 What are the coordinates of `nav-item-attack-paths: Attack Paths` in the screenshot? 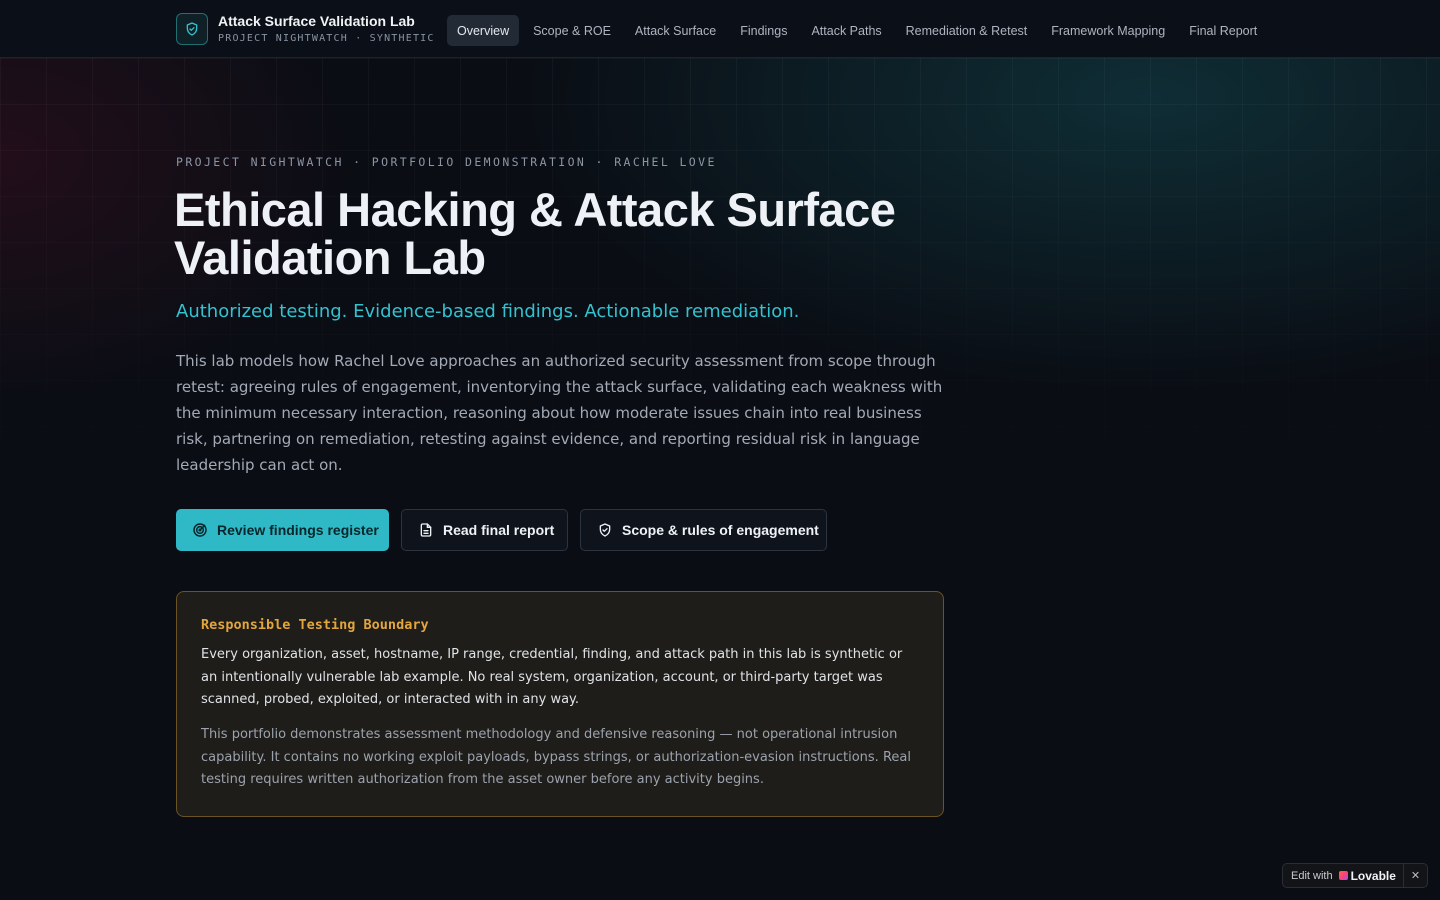 It's located at (846, 30).